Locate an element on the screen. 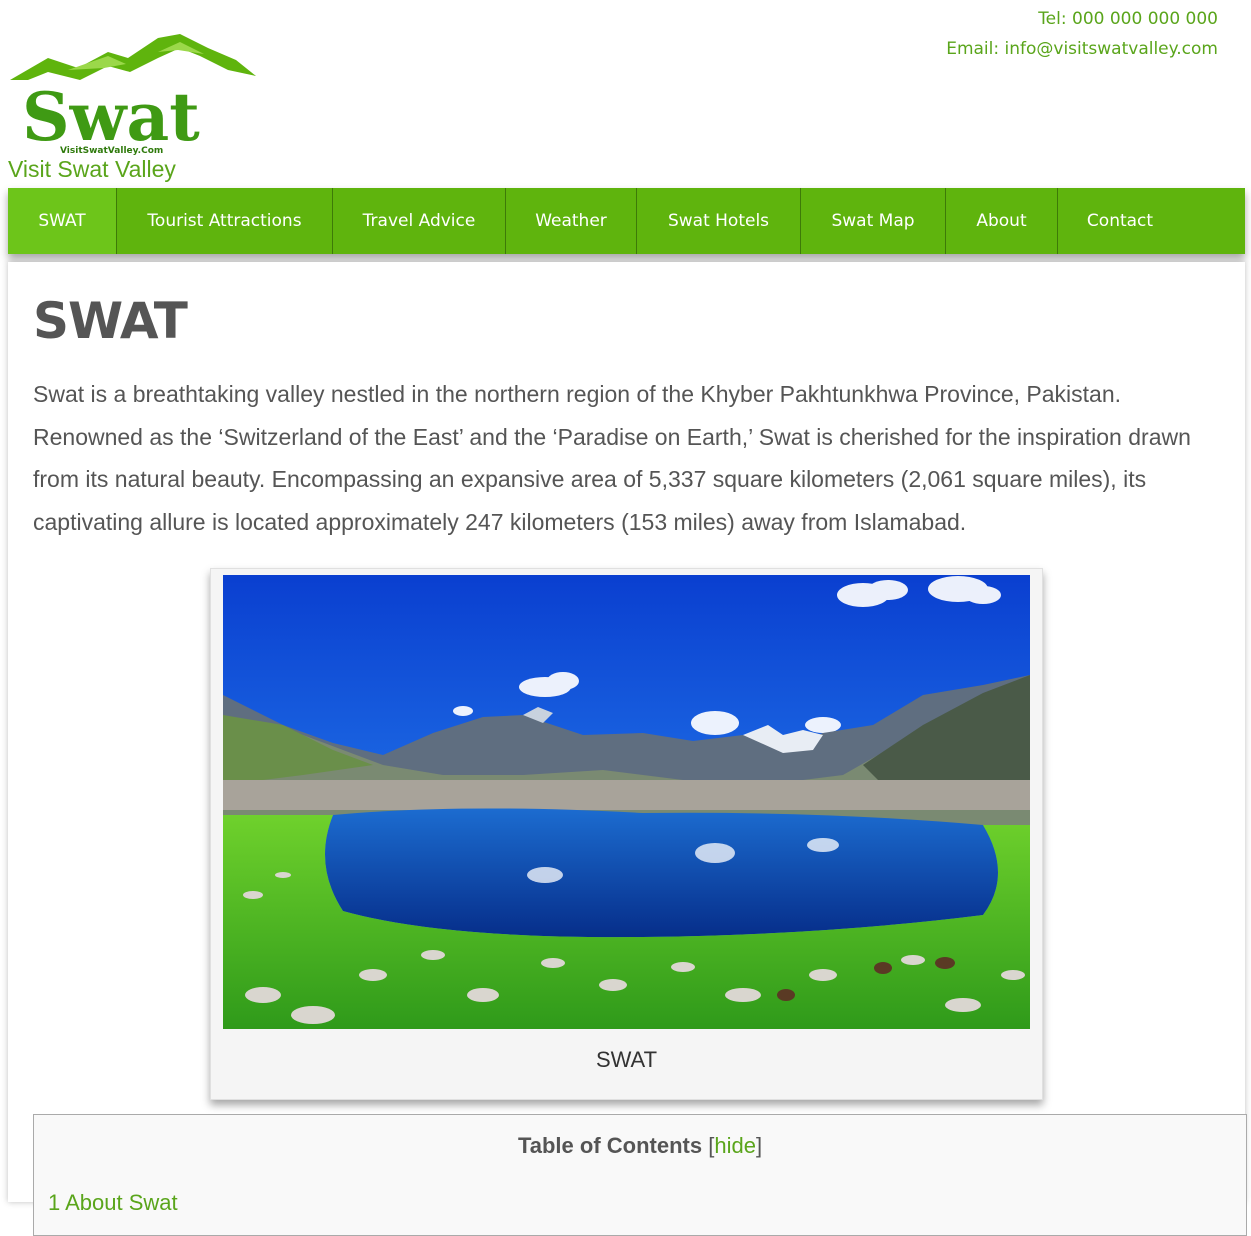  toc-title: Table of Contents is located at coordinates (610, 1145).